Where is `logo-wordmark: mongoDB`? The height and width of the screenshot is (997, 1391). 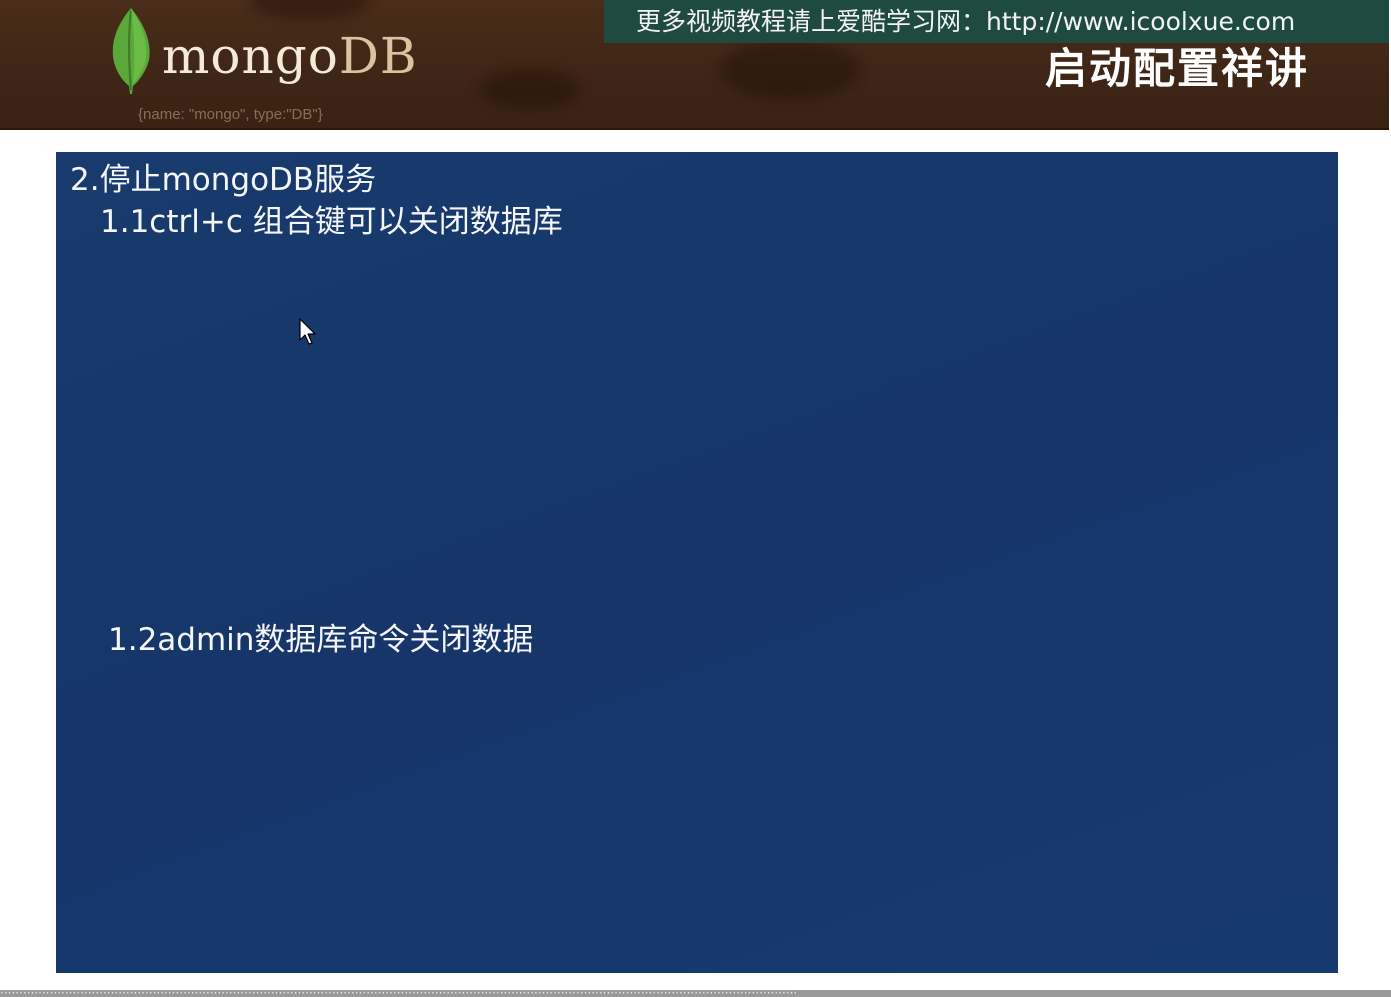 logo-wordmark: mongoDB is located at coordinates (290, 56).